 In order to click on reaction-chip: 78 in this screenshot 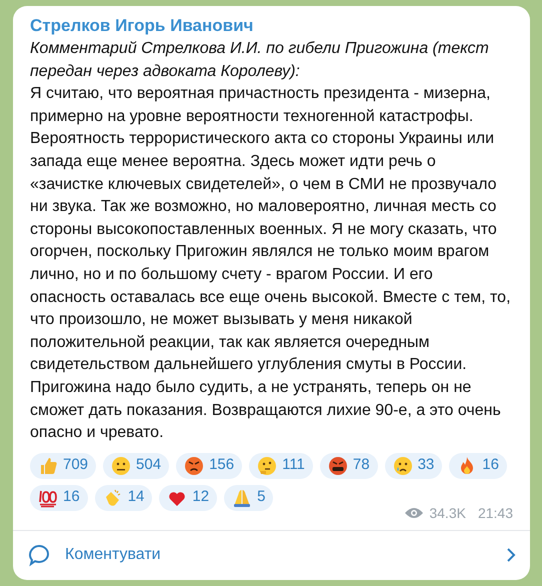, I will do `click(349, 465)`.